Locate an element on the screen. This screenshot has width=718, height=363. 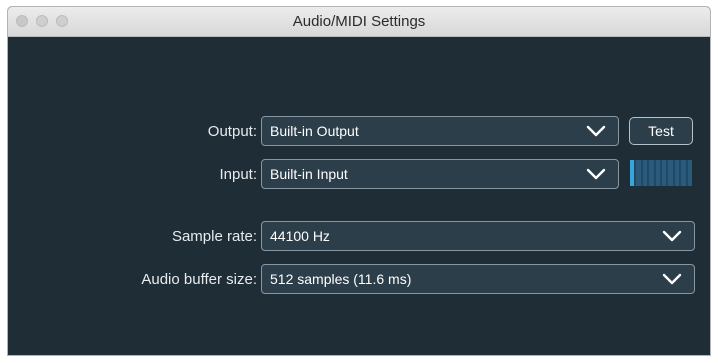
output-device-value: Built-in Output is located at coordinates (314, 131).